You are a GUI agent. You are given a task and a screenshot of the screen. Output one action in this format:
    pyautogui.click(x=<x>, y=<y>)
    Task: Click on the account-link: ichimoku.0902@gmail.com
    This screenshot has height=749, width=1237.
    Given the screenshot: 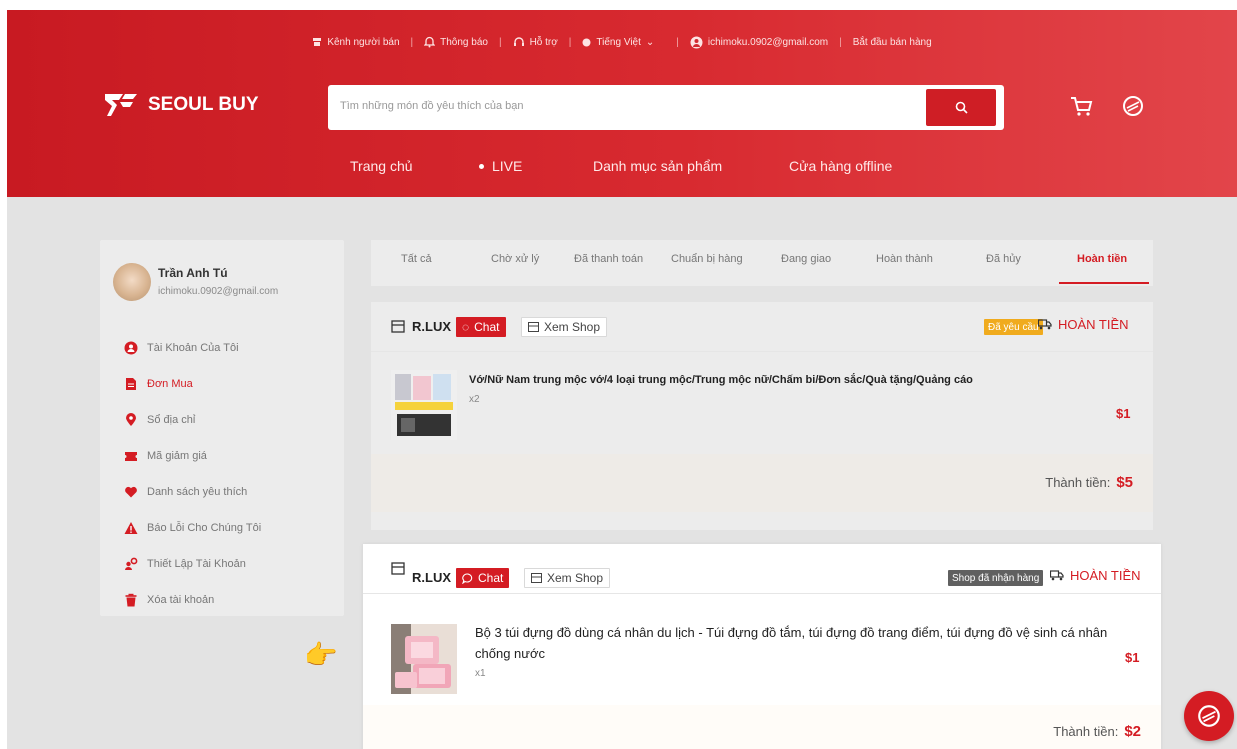 What is the action you would take?
    pyautogui.click(x=759, y=42)
    